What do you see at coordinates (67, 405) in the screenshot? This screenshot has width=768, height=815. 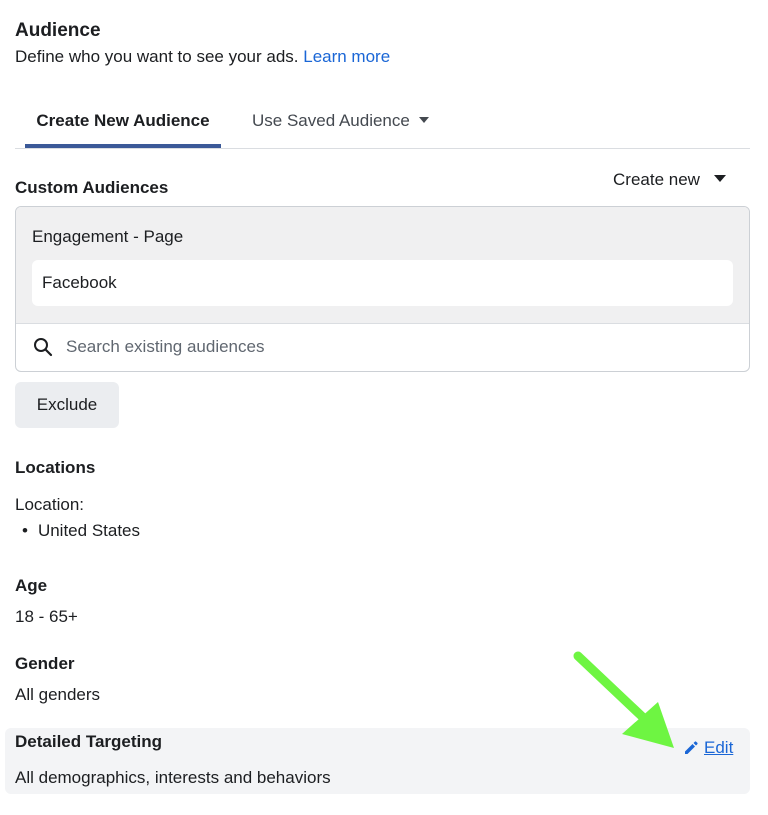 I see `exclude-button: Exclude` at bounding box center [67, 405].